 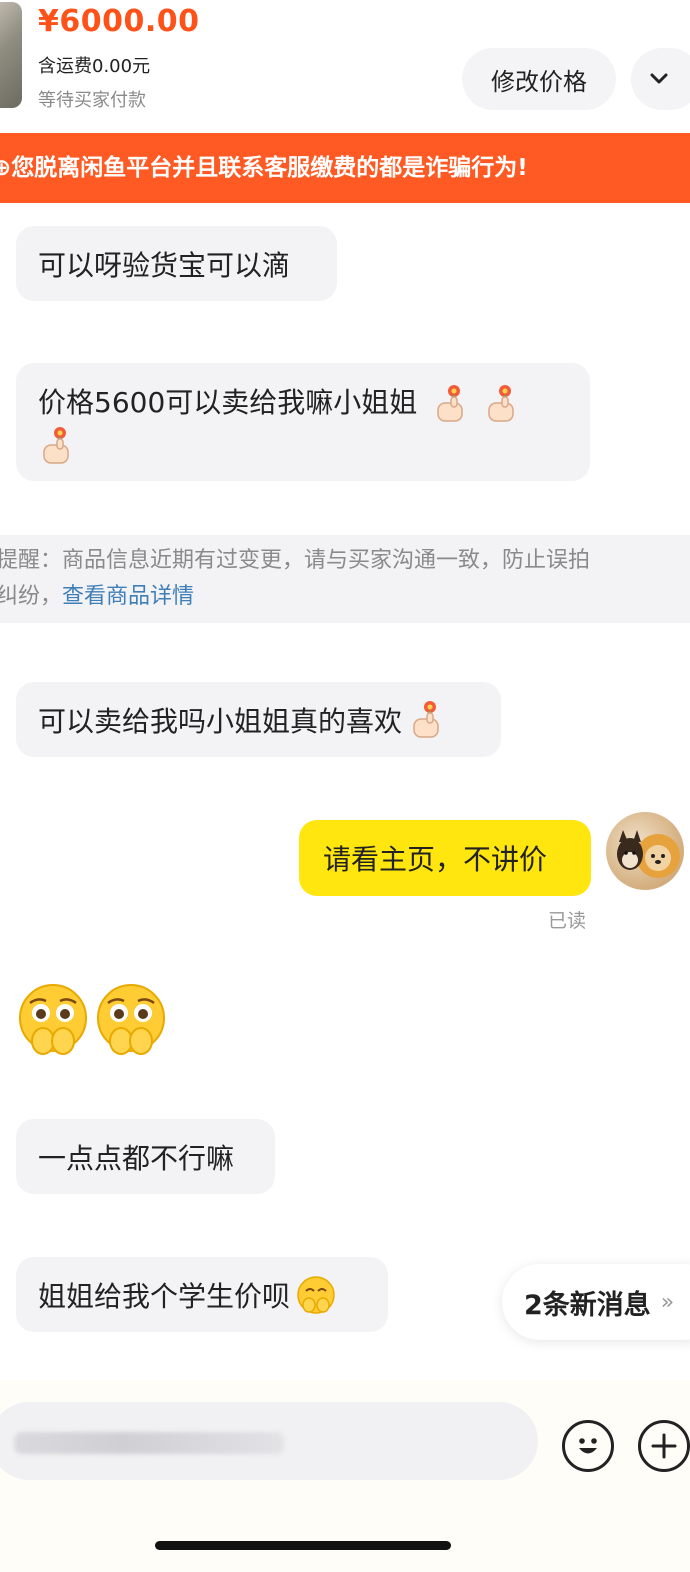 What do you see at coordinates (303, 422) in the screenshot?
I see `message-bubble: 价格5600可以卖给我嘛小姐姐` at bounding box center [303, 422].